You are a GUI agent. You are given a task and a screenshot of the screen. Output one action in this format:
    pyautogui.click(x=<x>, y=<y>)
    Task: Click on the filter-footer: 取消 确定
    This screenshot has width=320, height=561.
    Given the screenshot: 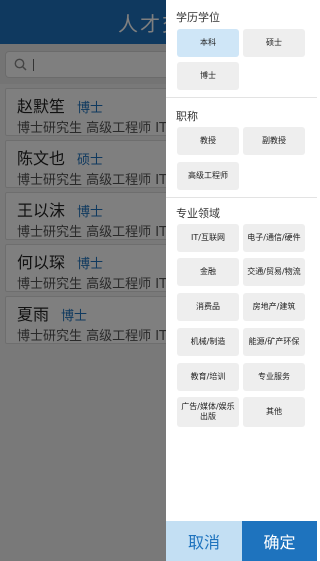 What is the action you would take?
    pyautogui.click(x=241, y=541)
    